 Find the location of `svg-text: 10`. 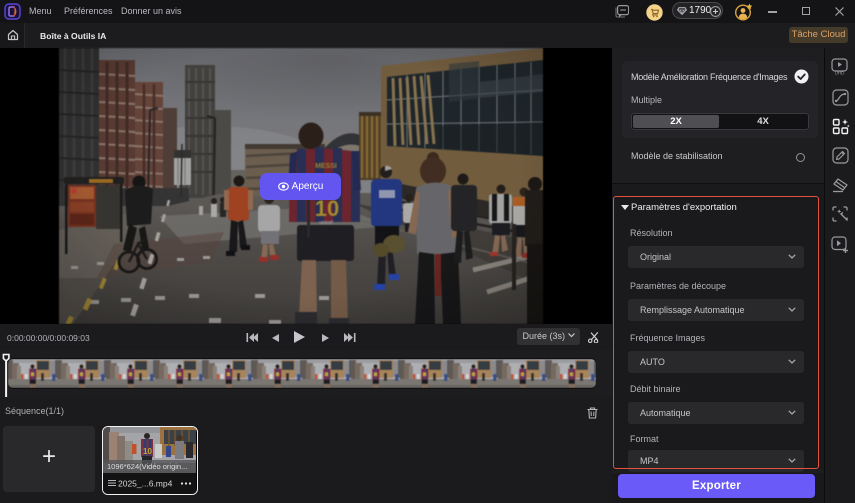

svg-text: 10 is located at coordinates (147, 451).